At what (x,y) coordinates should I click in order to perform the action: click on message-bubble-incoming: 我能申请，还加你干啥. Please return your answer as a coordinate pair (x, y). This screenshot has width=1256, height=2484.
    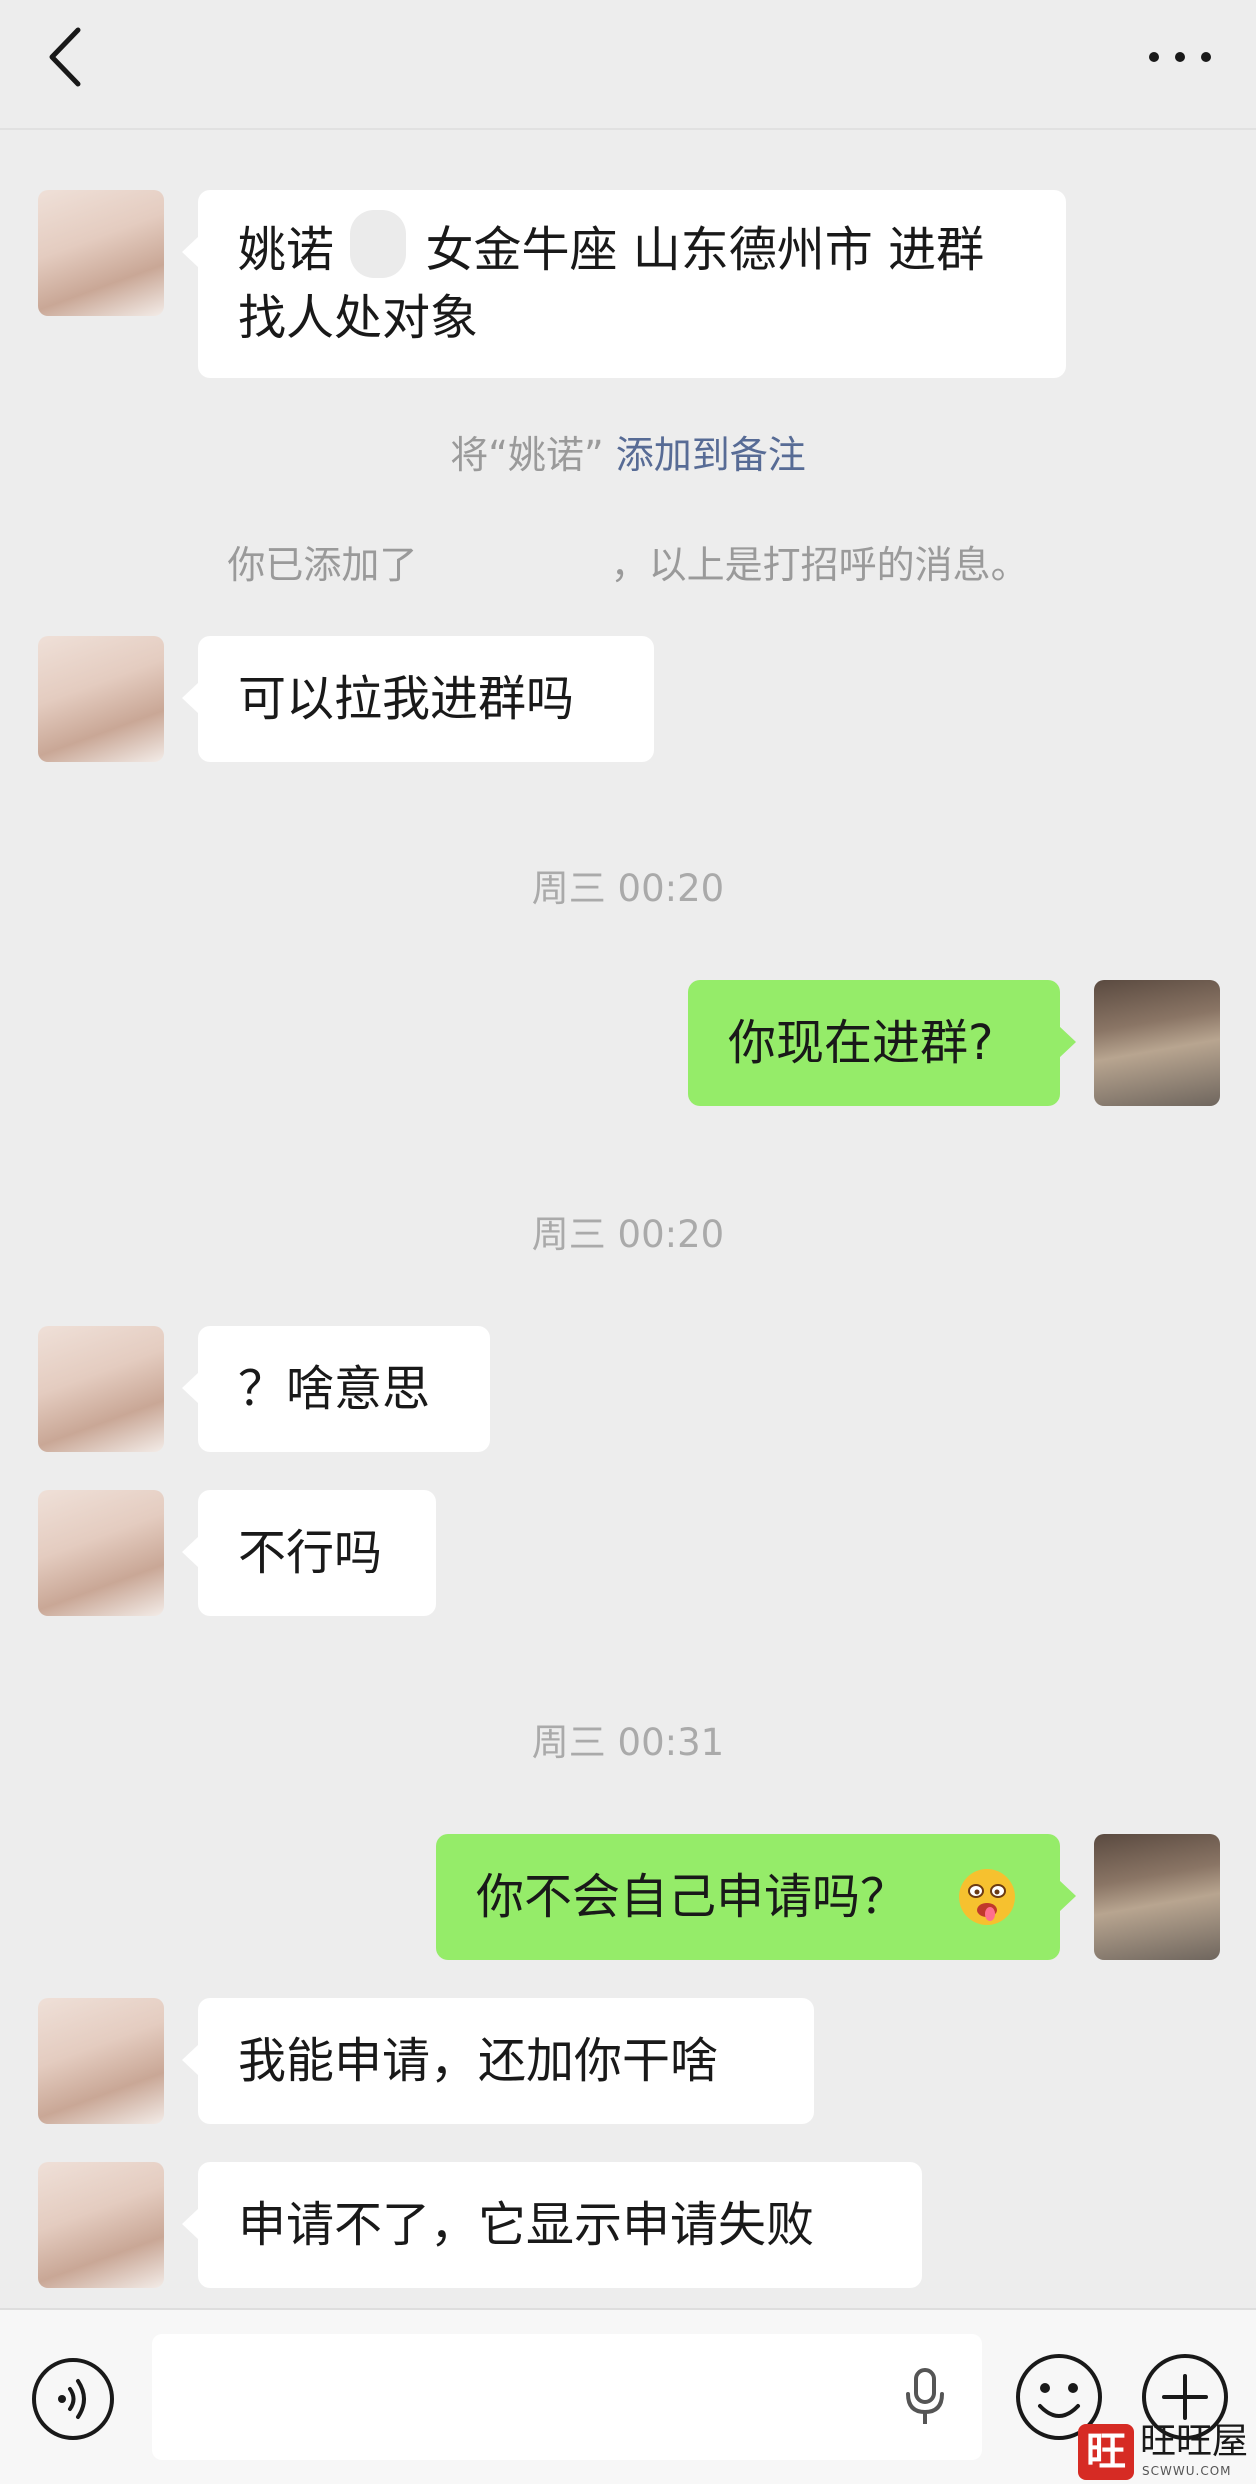
    Looking at the image, I should click on (498, 2061).